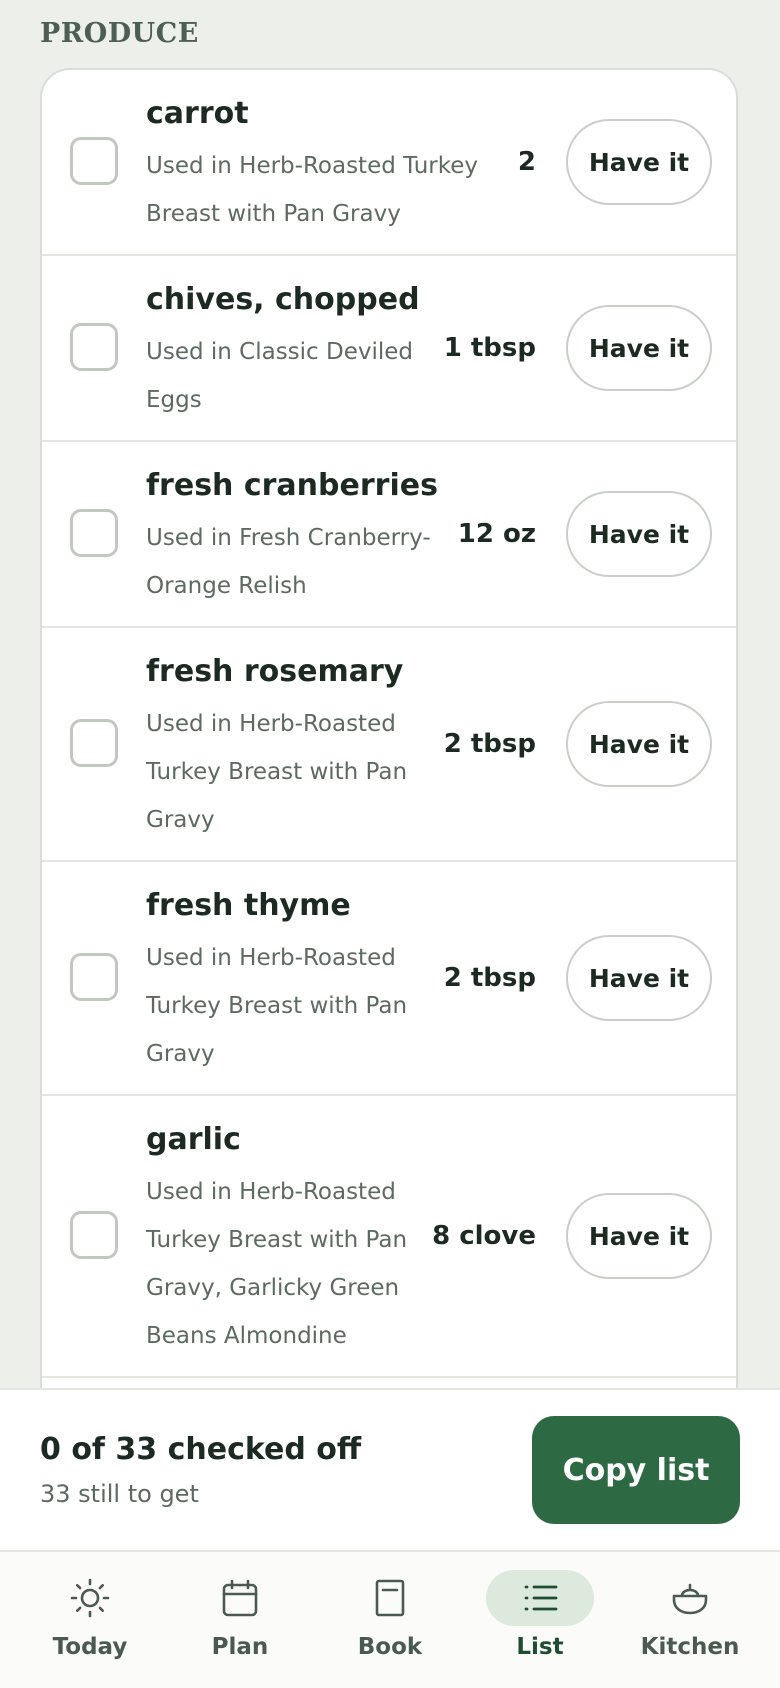  What do you see at coordinates (390, 1598) in the screenshot?
I see `book-icon` at bounding box center [390, 1598].